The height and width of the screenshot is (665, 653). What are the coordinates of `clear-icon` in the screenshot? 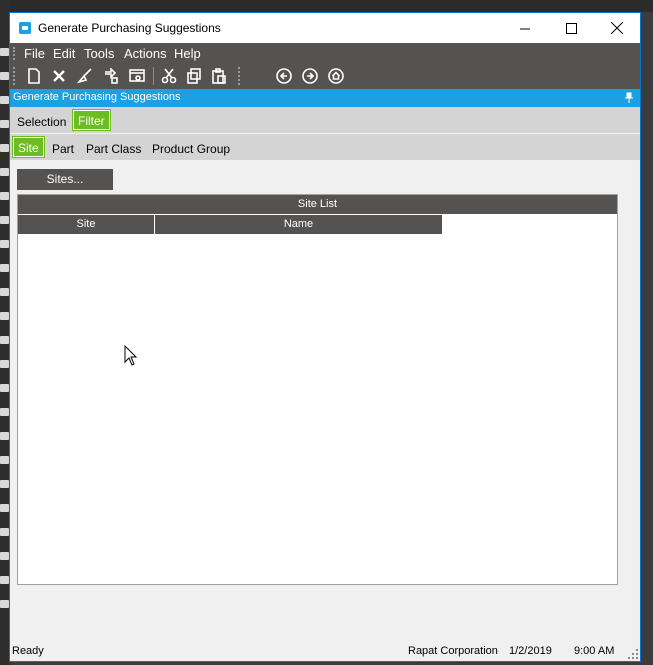 It's located at (84, 76).